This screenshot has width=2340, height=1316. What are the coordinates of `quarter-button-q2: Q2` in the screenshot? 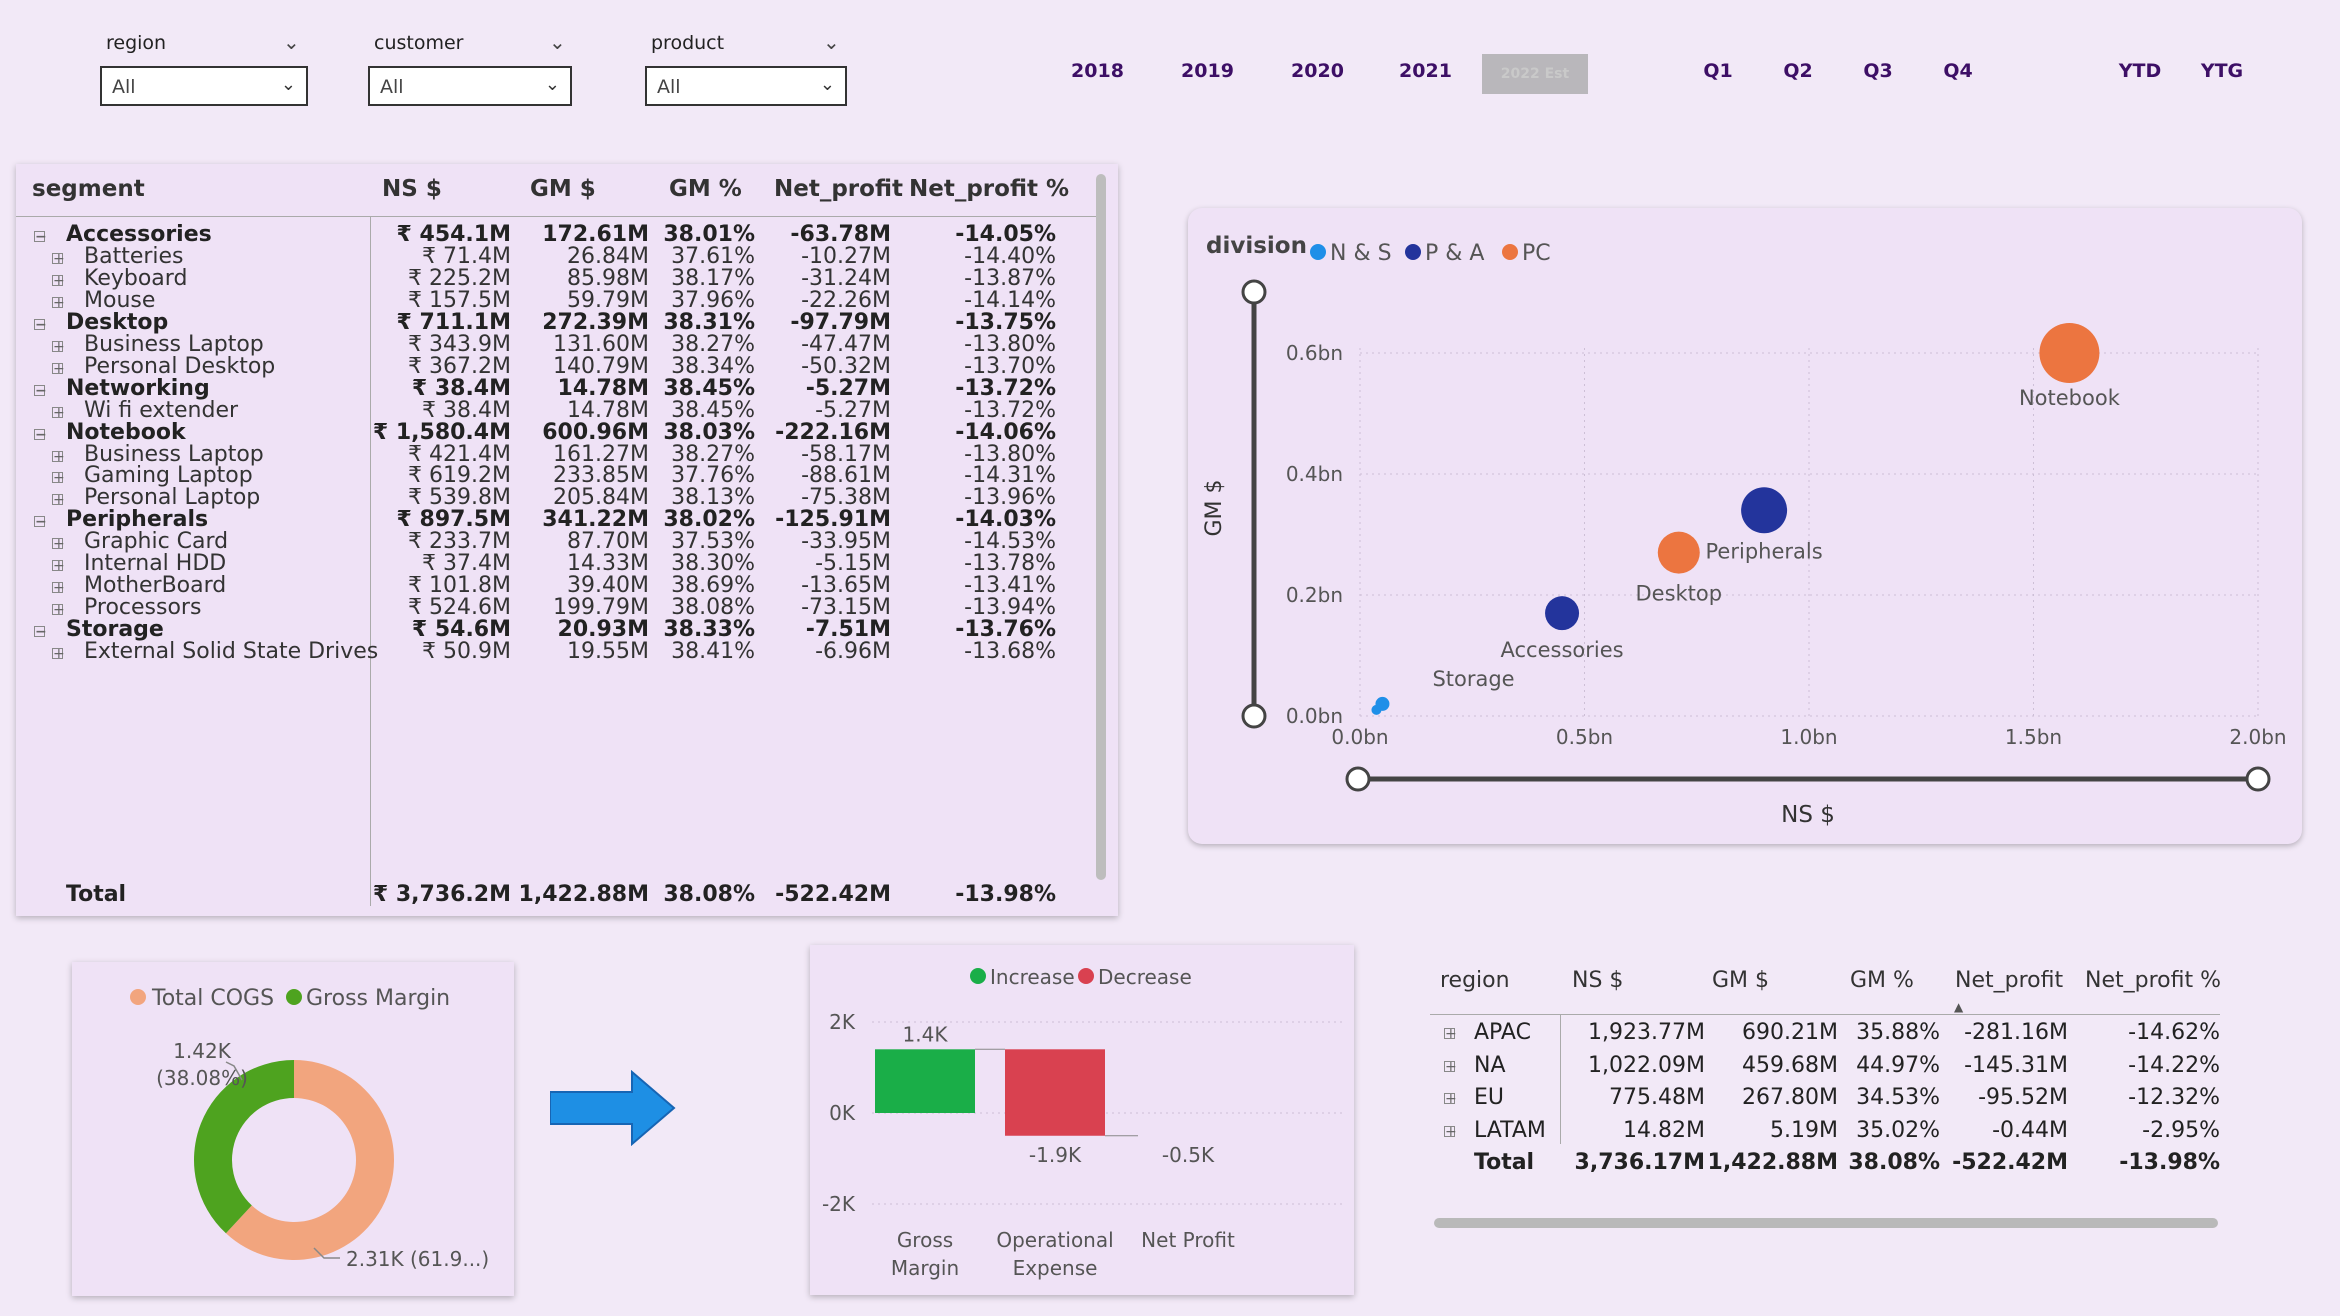 It's located at (1798, 71).